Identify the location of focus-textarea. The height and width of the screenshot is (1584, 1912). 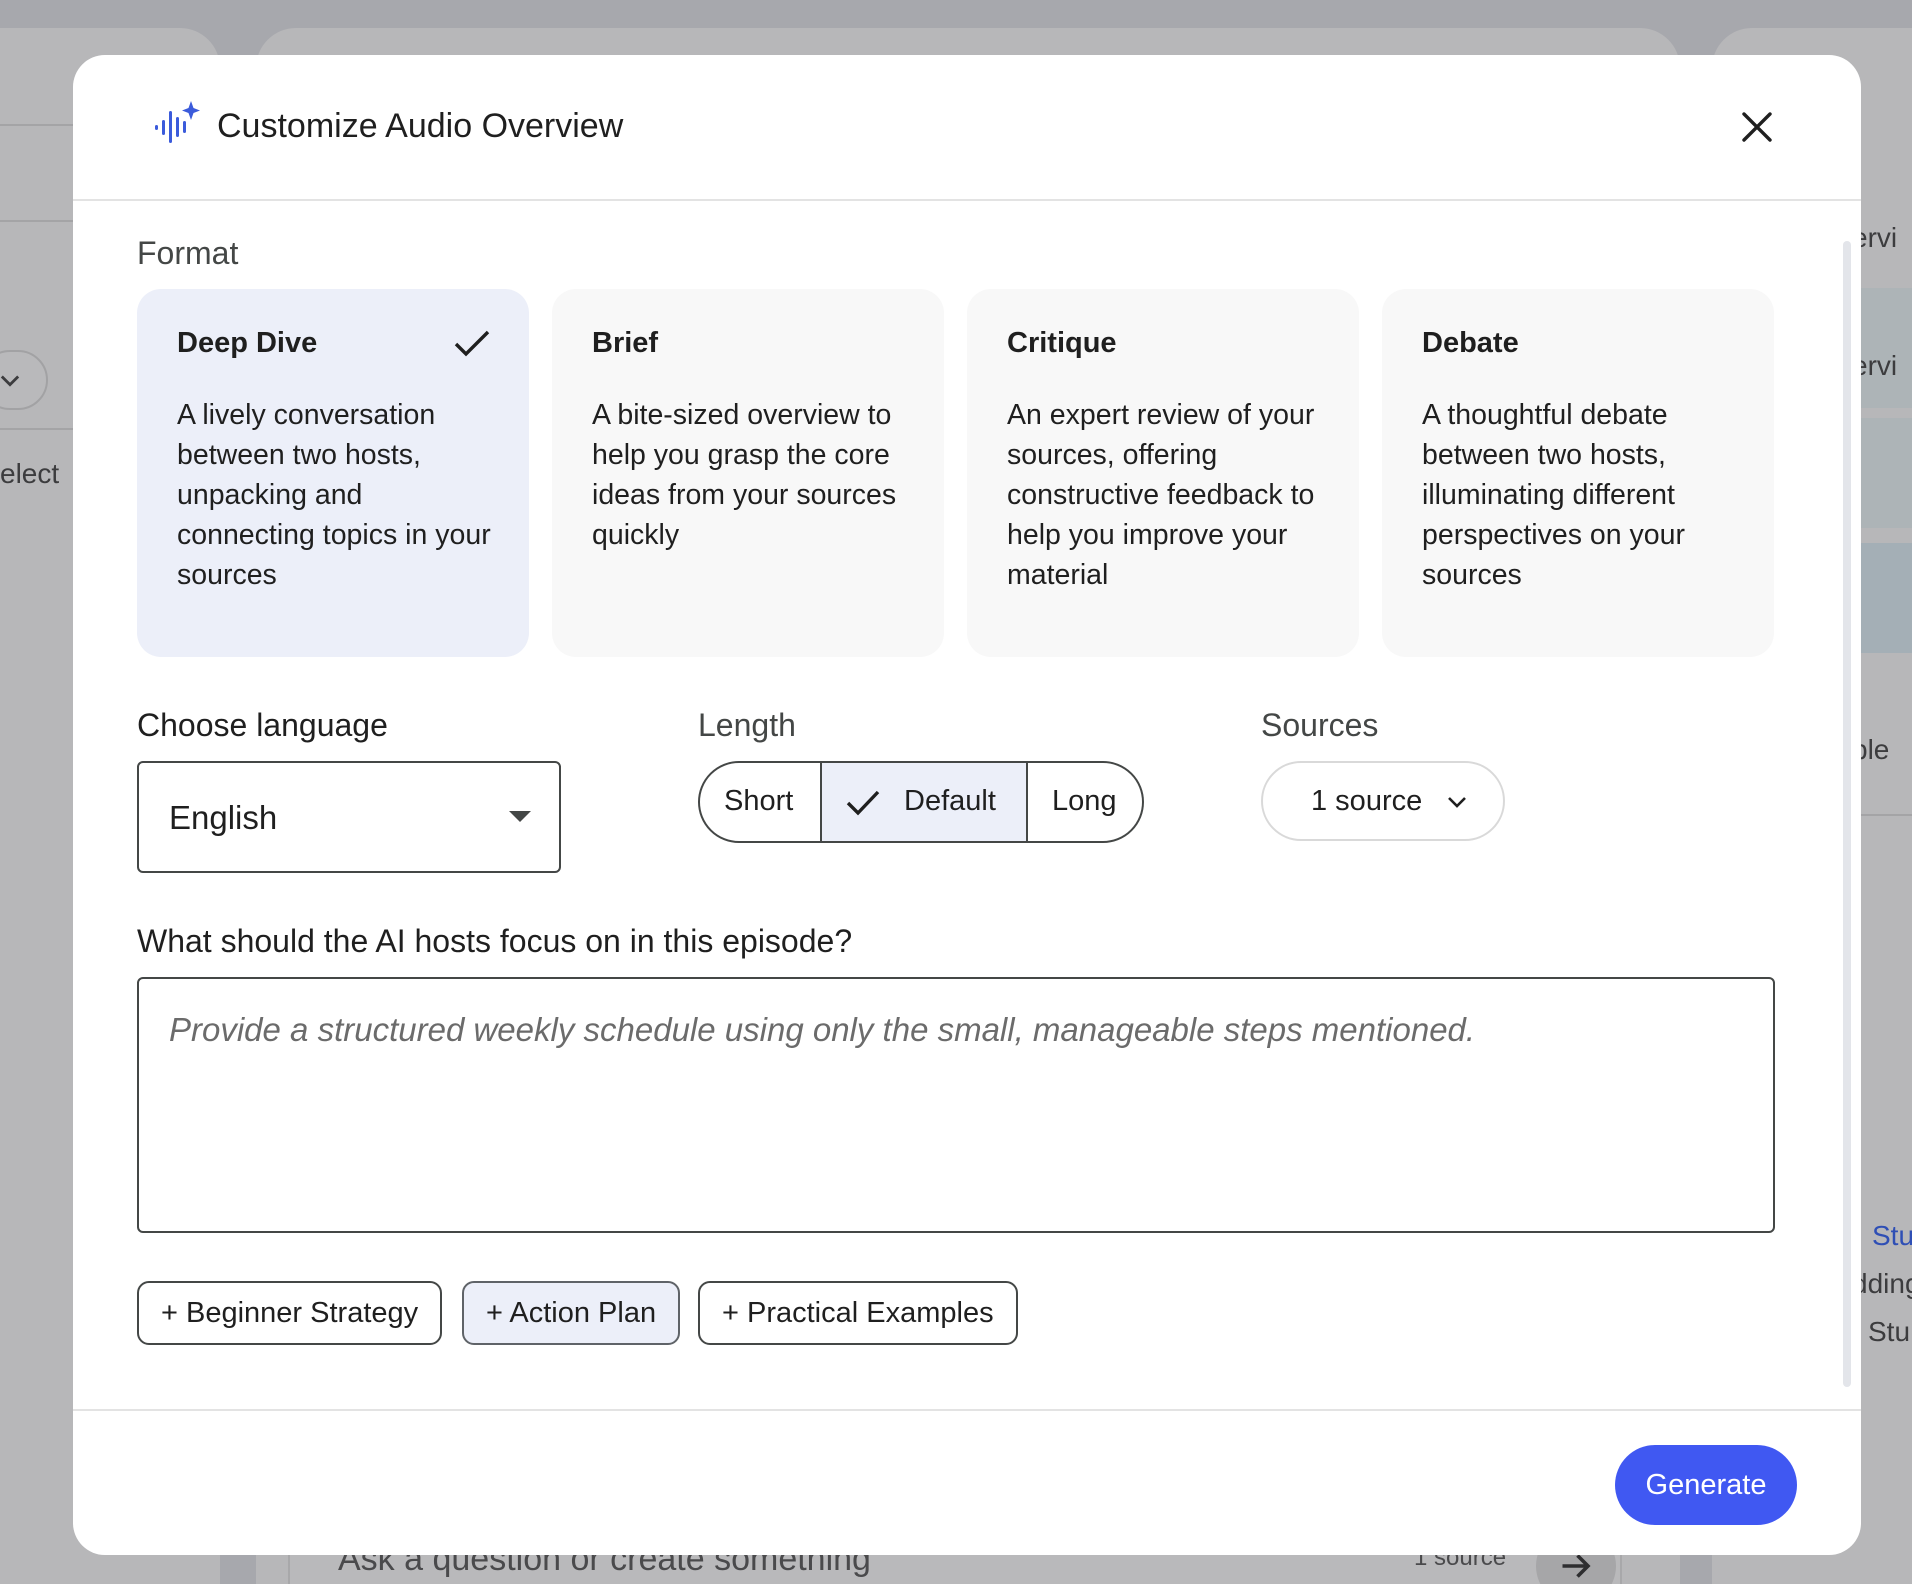
(956, 1105).